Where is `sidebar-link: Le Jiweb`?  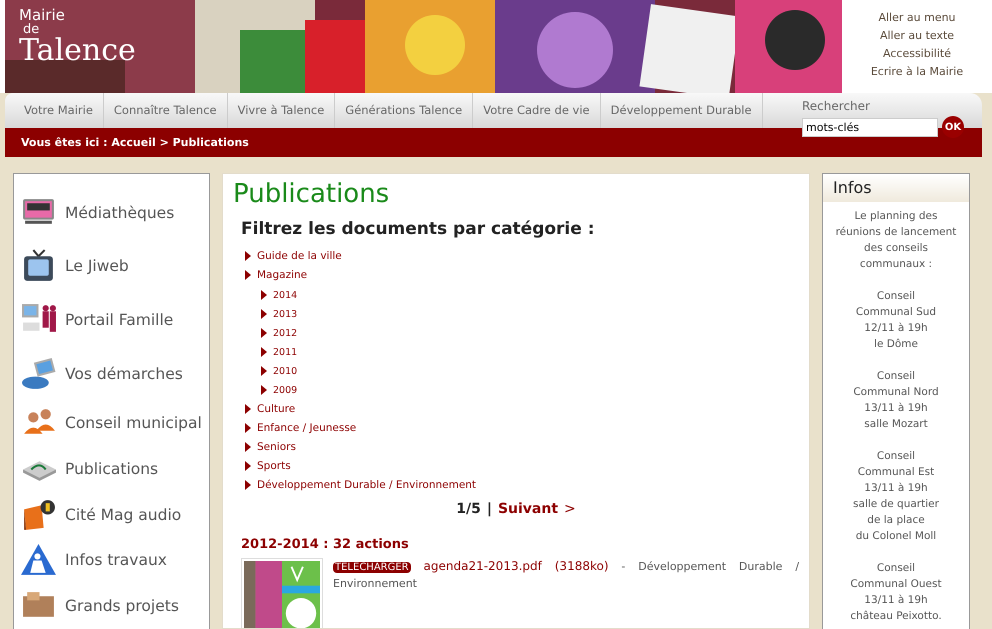
sidebar-link: Le Jiweb is located at coordinates (75, 266).